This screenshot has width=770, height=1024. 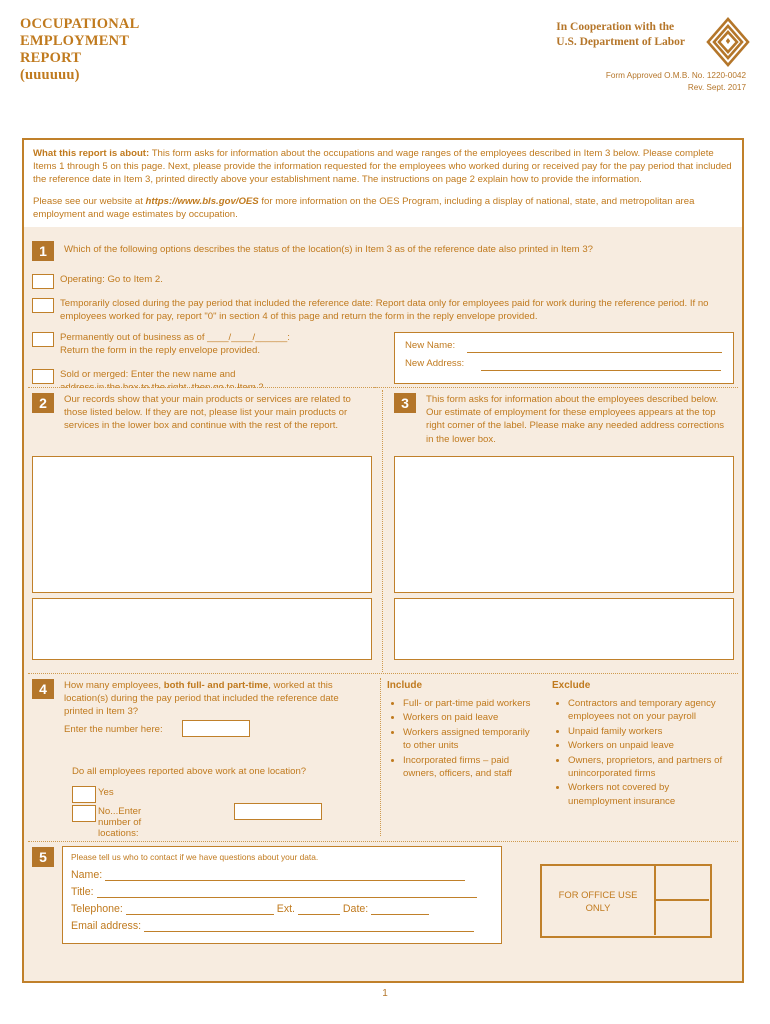 What do you see at coordinates (43, 403) in the screenshot?
I see `section-2-badge: 2` at bounding box center [43, 403].